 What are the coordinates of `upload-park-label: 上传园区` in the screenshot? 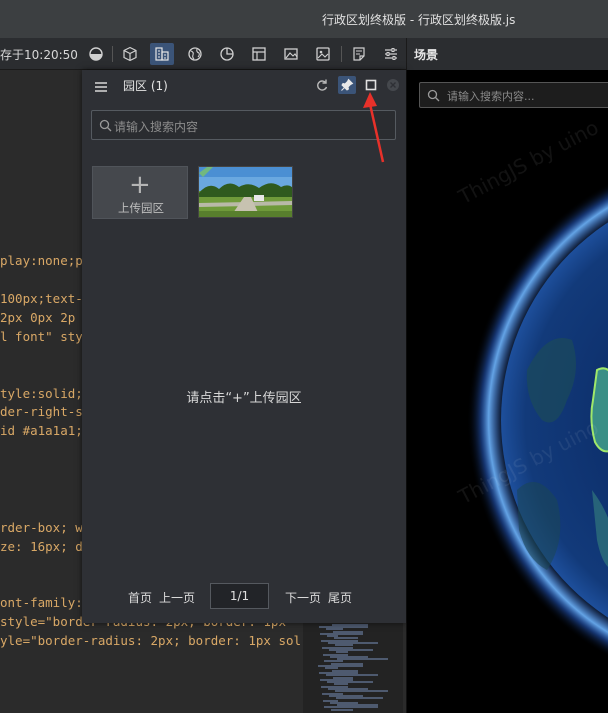 It's located at (141, 208).